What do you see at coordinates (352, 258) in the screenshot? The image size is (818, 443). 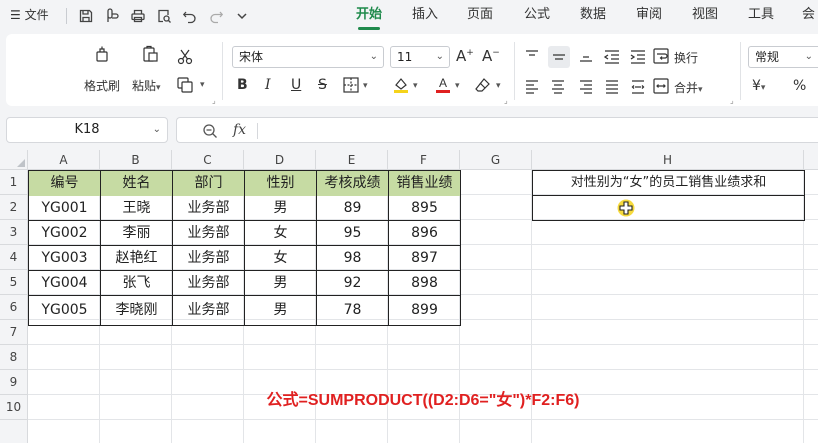 I see `table-cell: 98` at bounding box center [352, 258].